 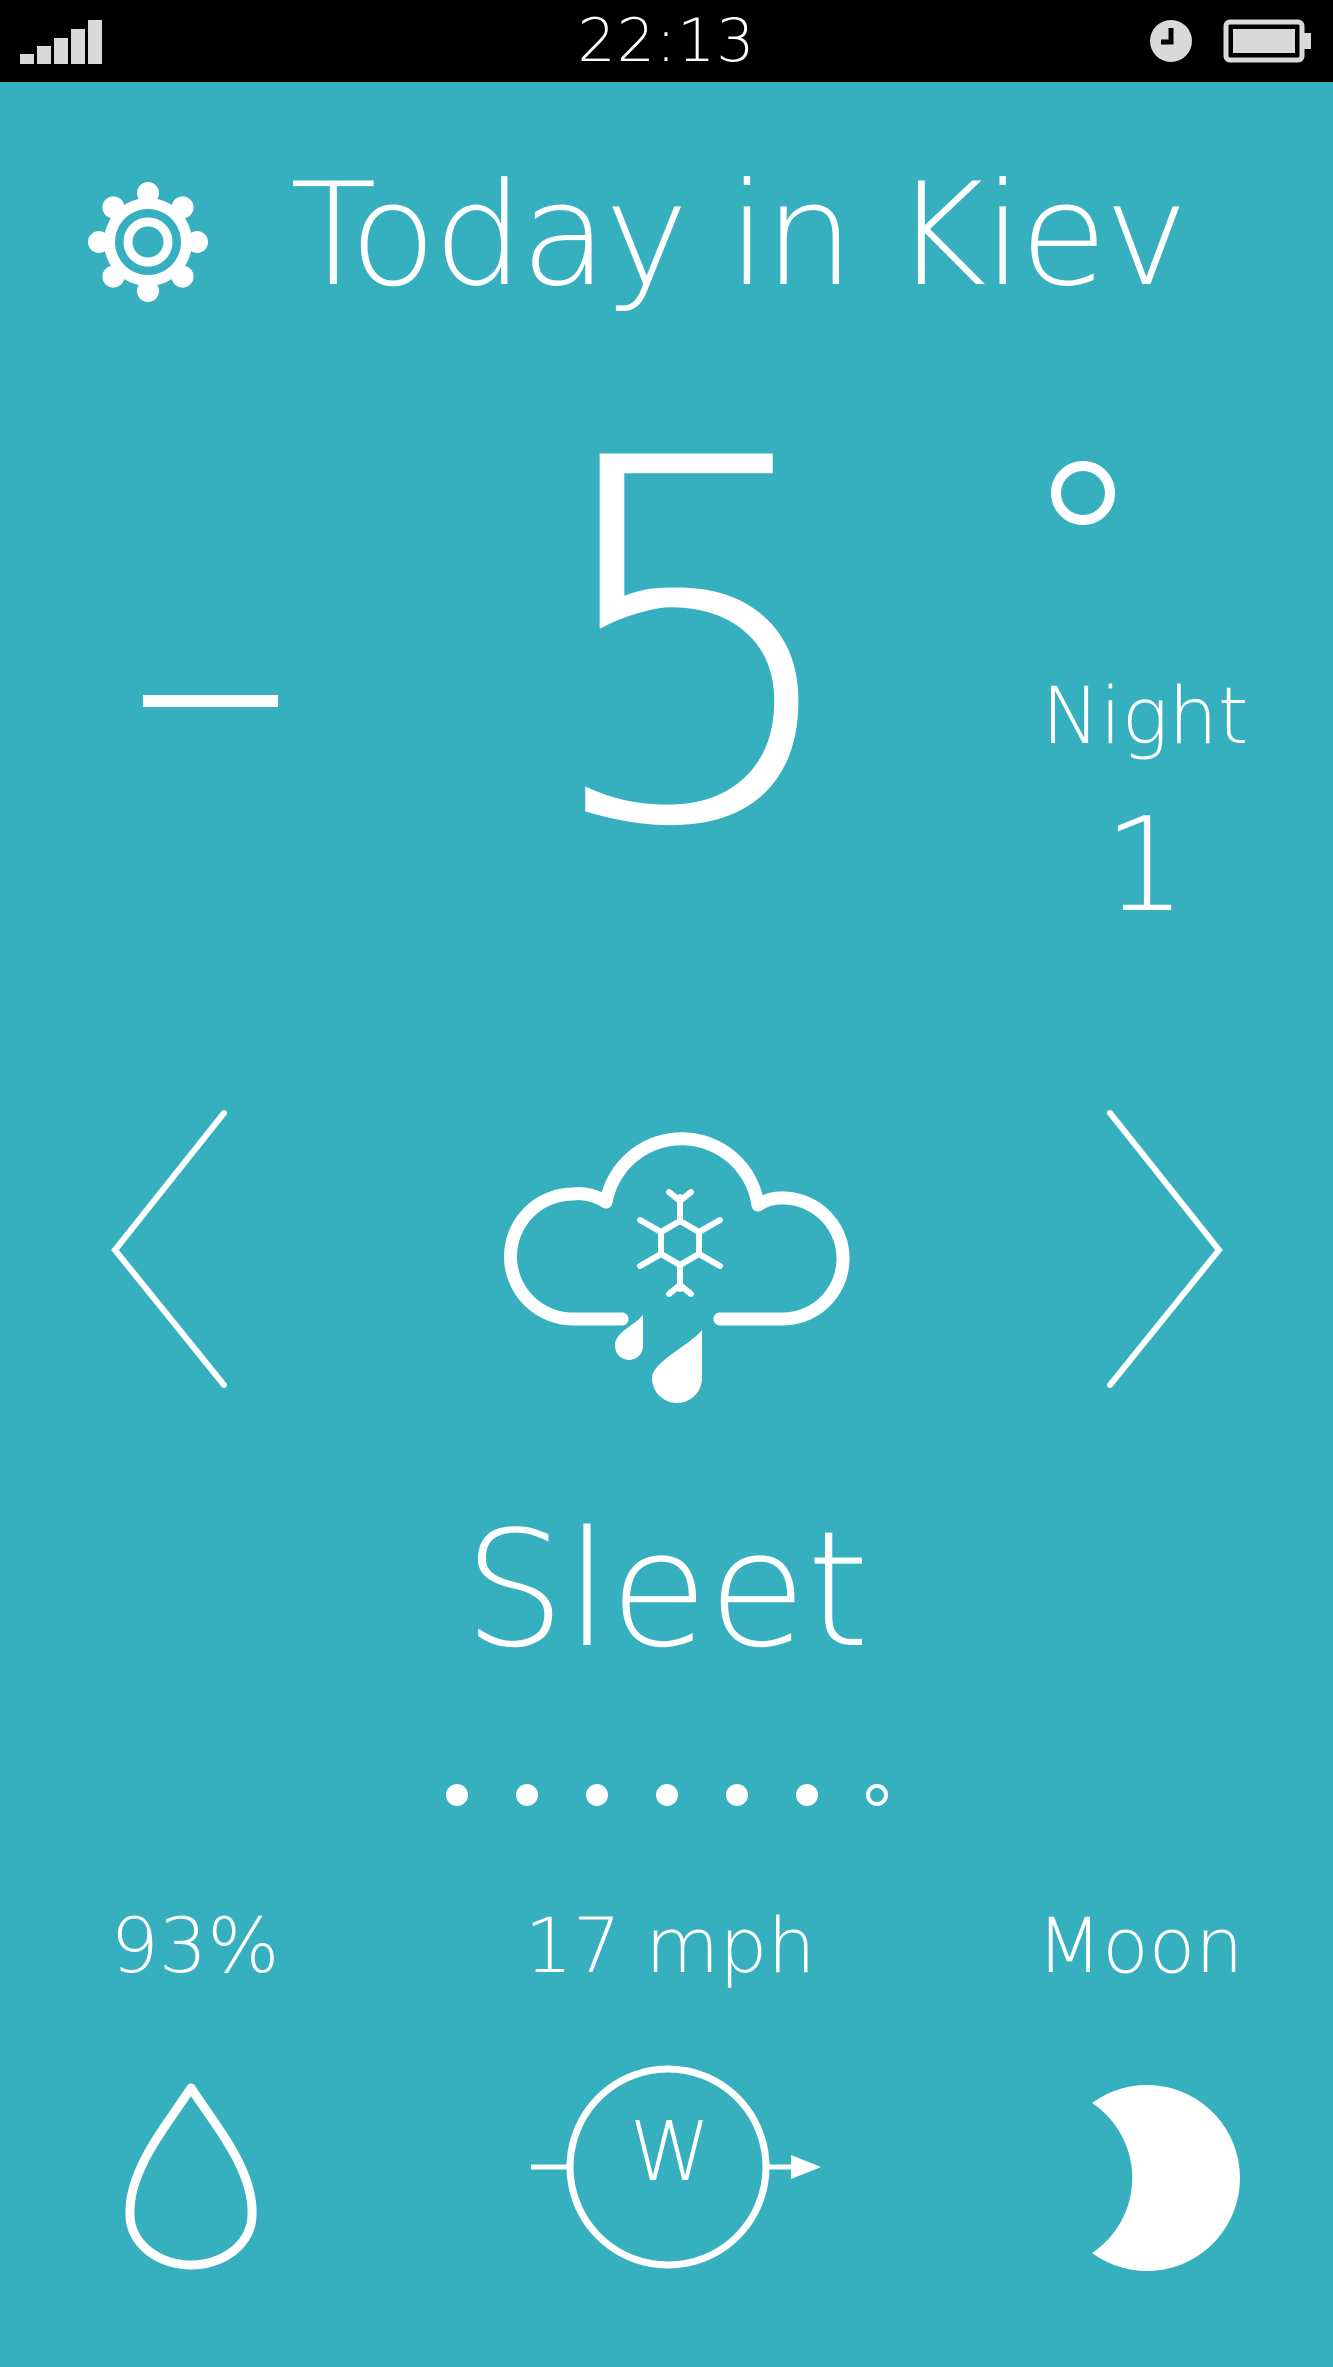 I want to click on degree-symbol, so click(x=1083, y=493).